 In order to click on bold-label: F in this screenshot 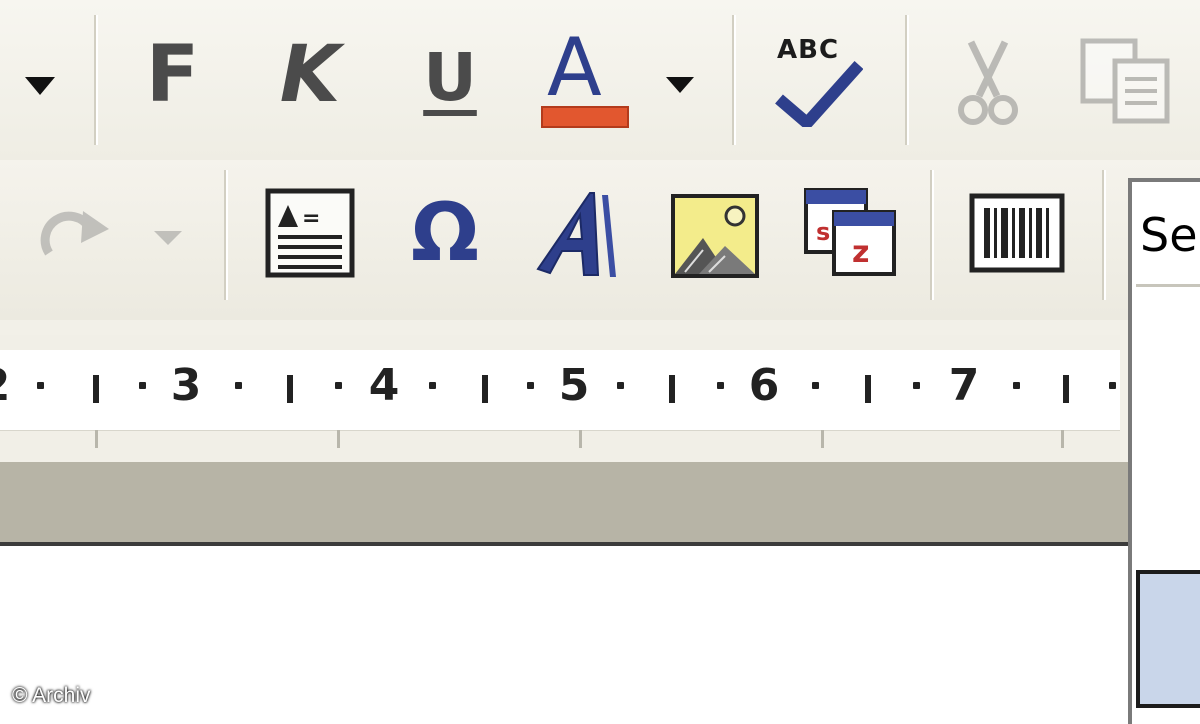, I will do `click(172, 75)`.